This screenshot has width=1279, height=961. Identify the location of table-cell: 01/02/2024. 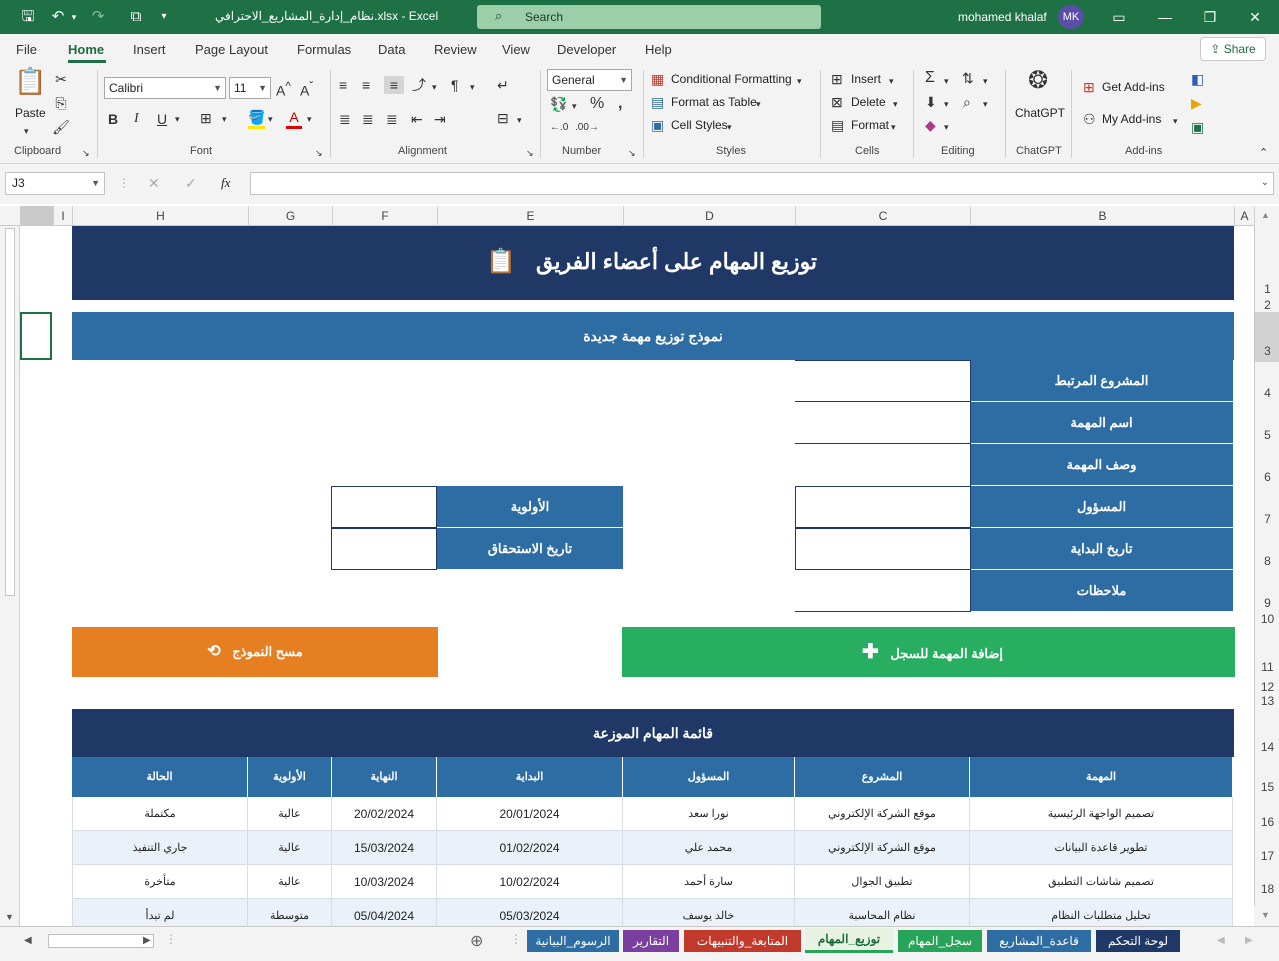
(530, 848).